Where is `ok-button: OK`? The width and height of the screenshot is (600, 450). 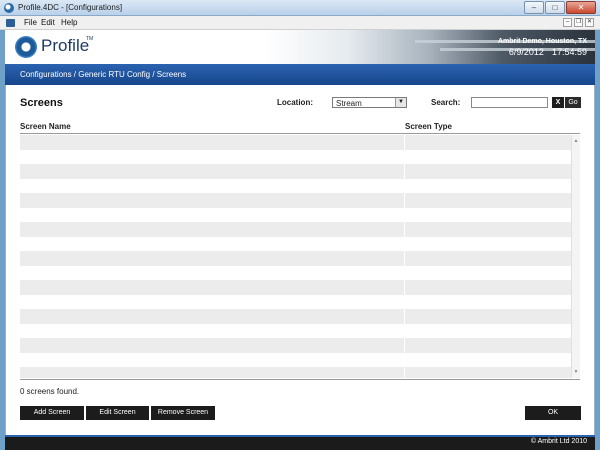 ok-button: OK is located at coordinates (553, 413).